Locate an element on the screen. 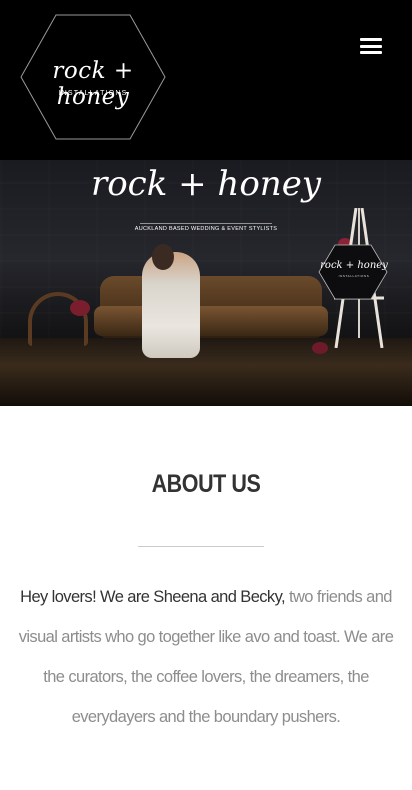 The width and height of the screenshot is (412, 790). hero-title: rock + honey is located at coordinates (206, 184).